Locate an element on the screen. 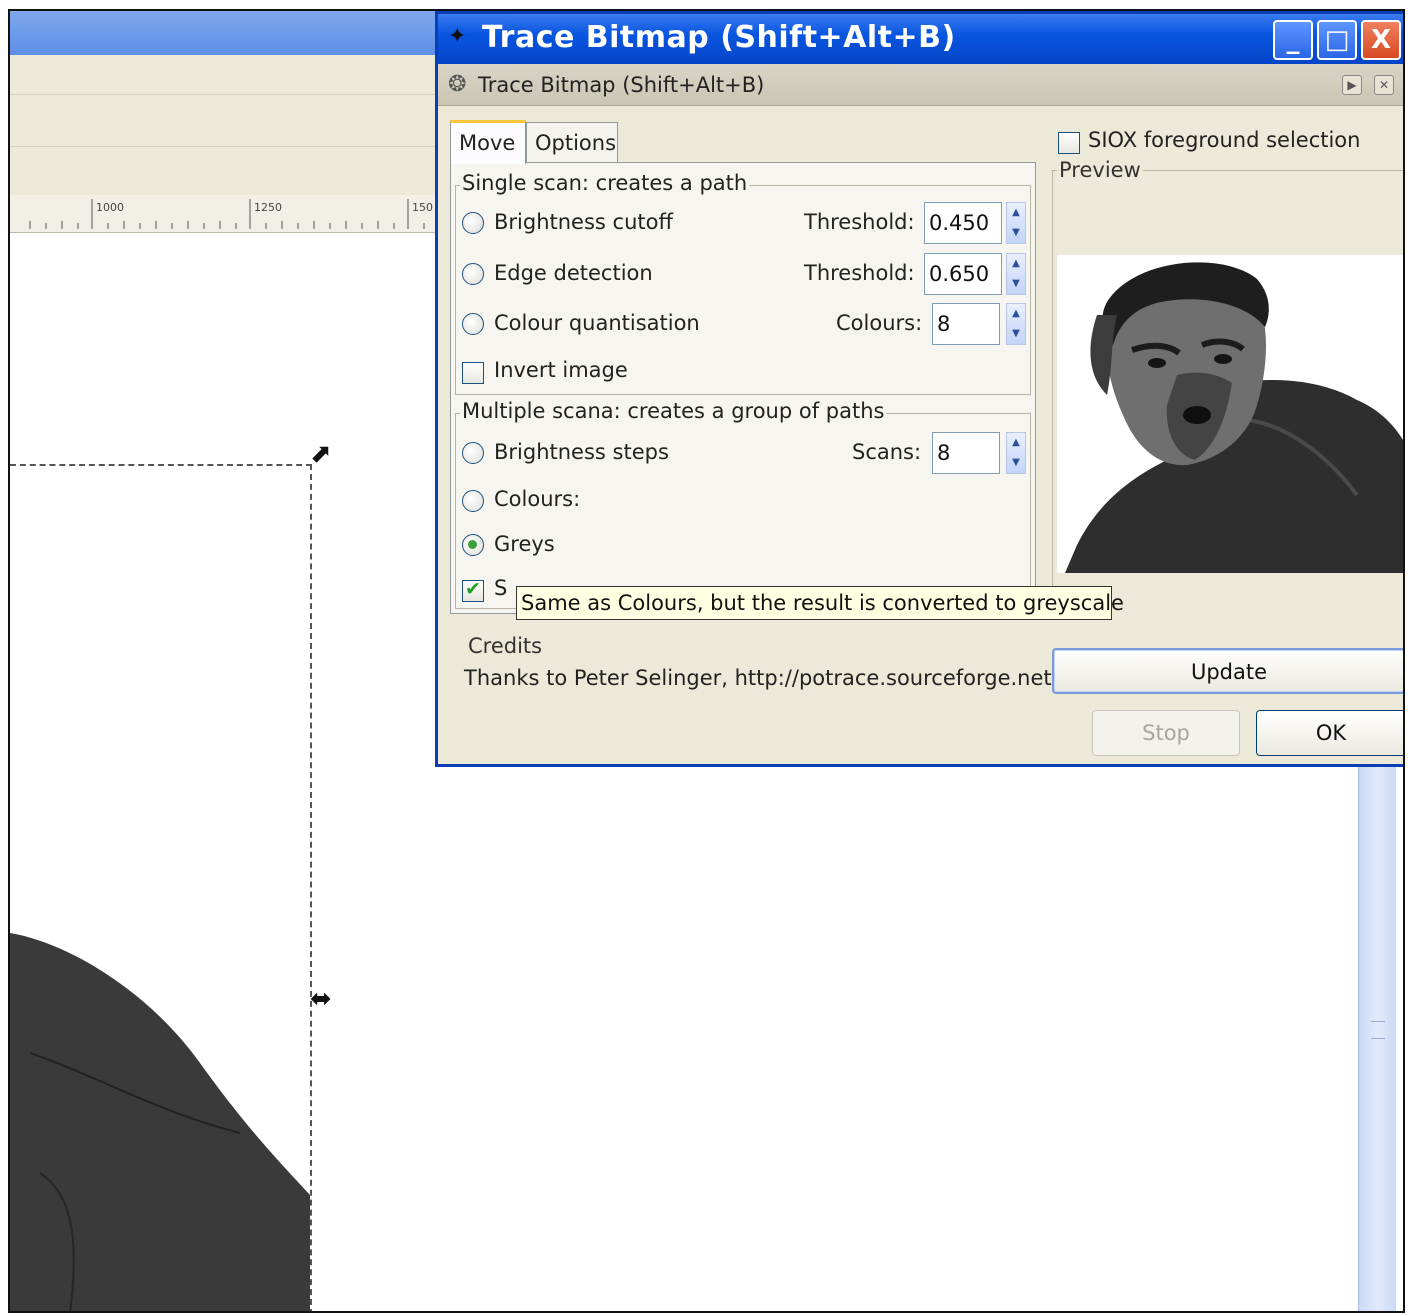 Image resolution: width=1413 pixels, height=1315 pixels. inkscape-toolbar is located at coordinates (225, 121).